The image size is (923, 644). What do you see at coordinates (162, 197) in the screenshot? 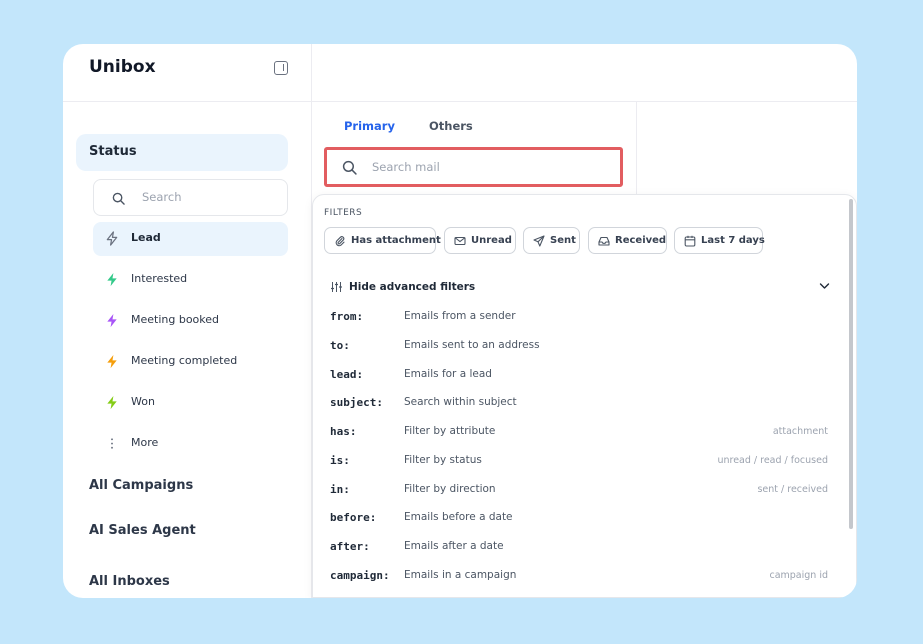
I see `status-search-placeholder: Search` at bounding box center [162, 197].